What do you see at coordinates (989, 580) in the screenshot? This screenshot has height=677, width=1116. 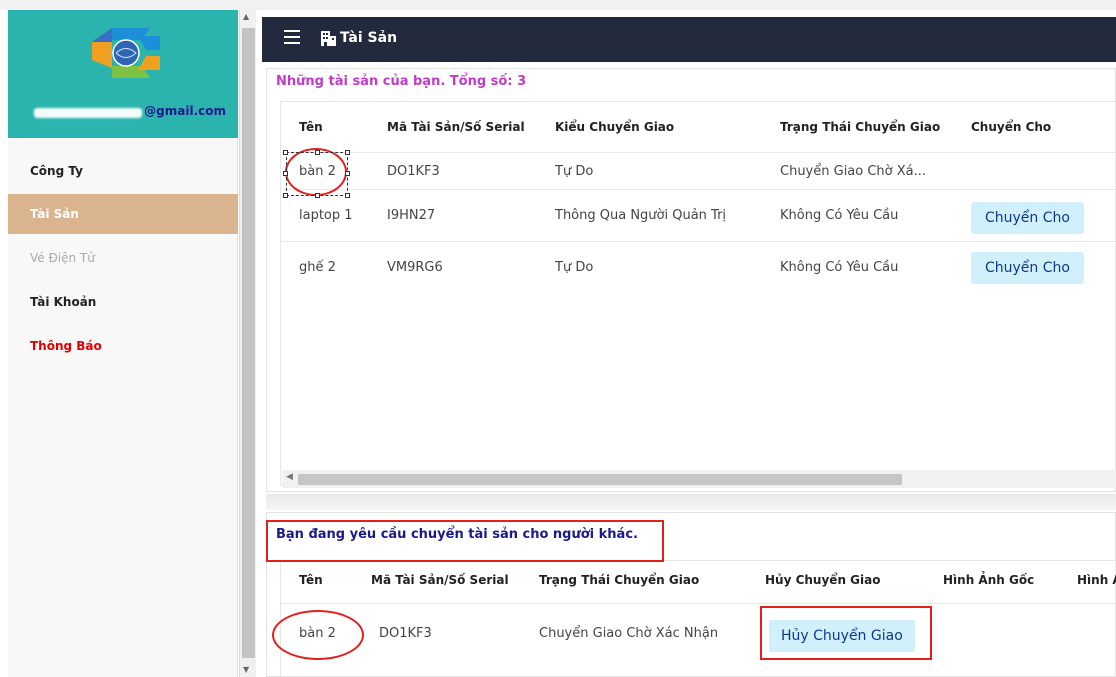 I see `col-header-hinh-anh-goc: Hình Ảnh Gốc` at bounding box center [989, 580].